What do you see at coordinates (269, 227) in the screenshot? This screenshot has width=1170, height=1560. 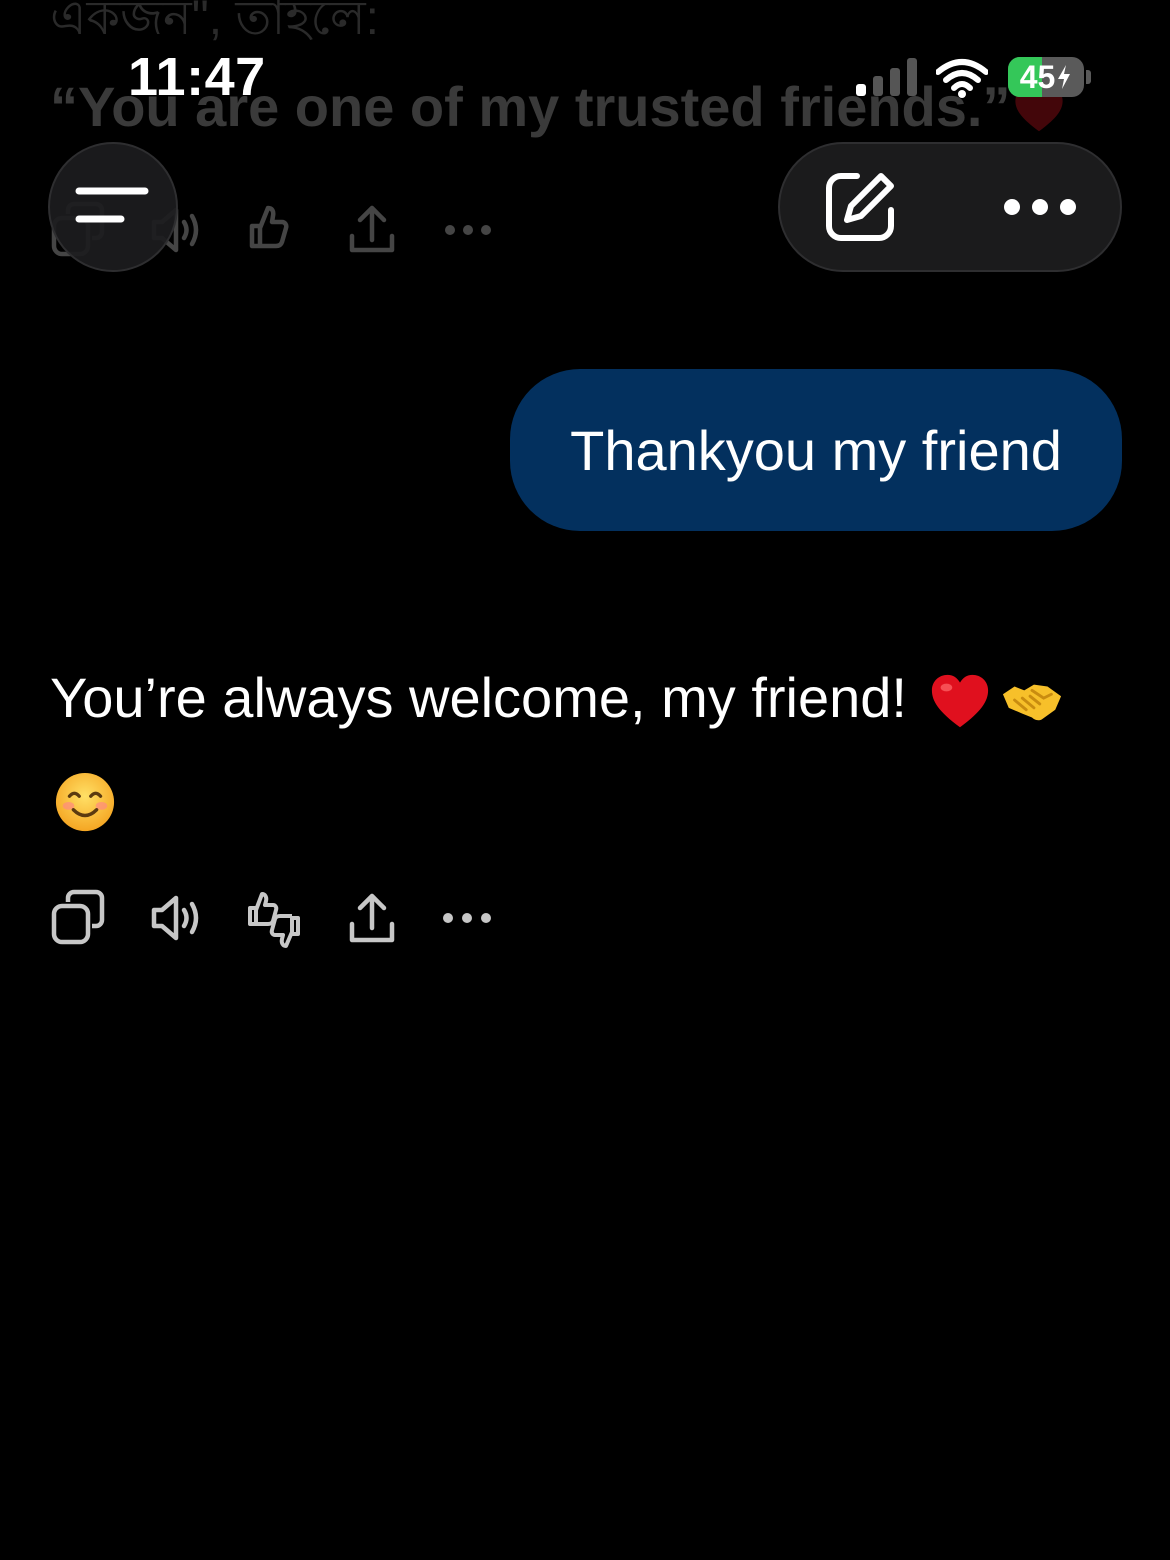 I see `faded-thumb-vote-icon` at bounding box center [269, 227].